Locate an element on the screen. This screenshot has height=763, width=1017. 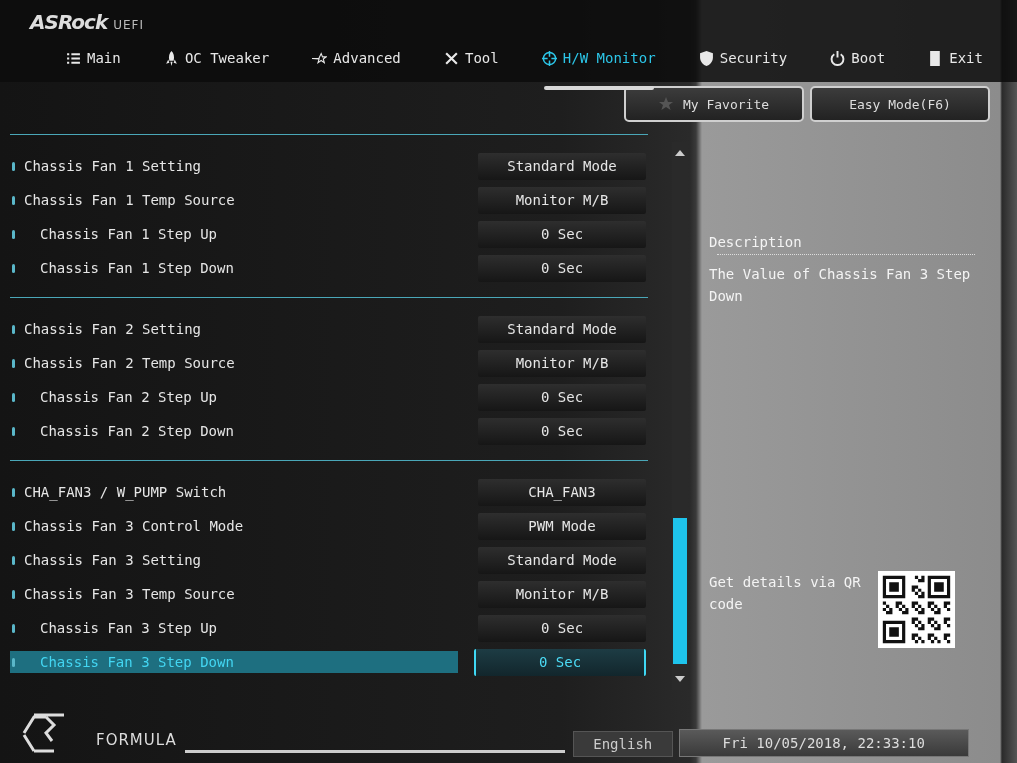
shield-icon is located at coordinates (706, 58).